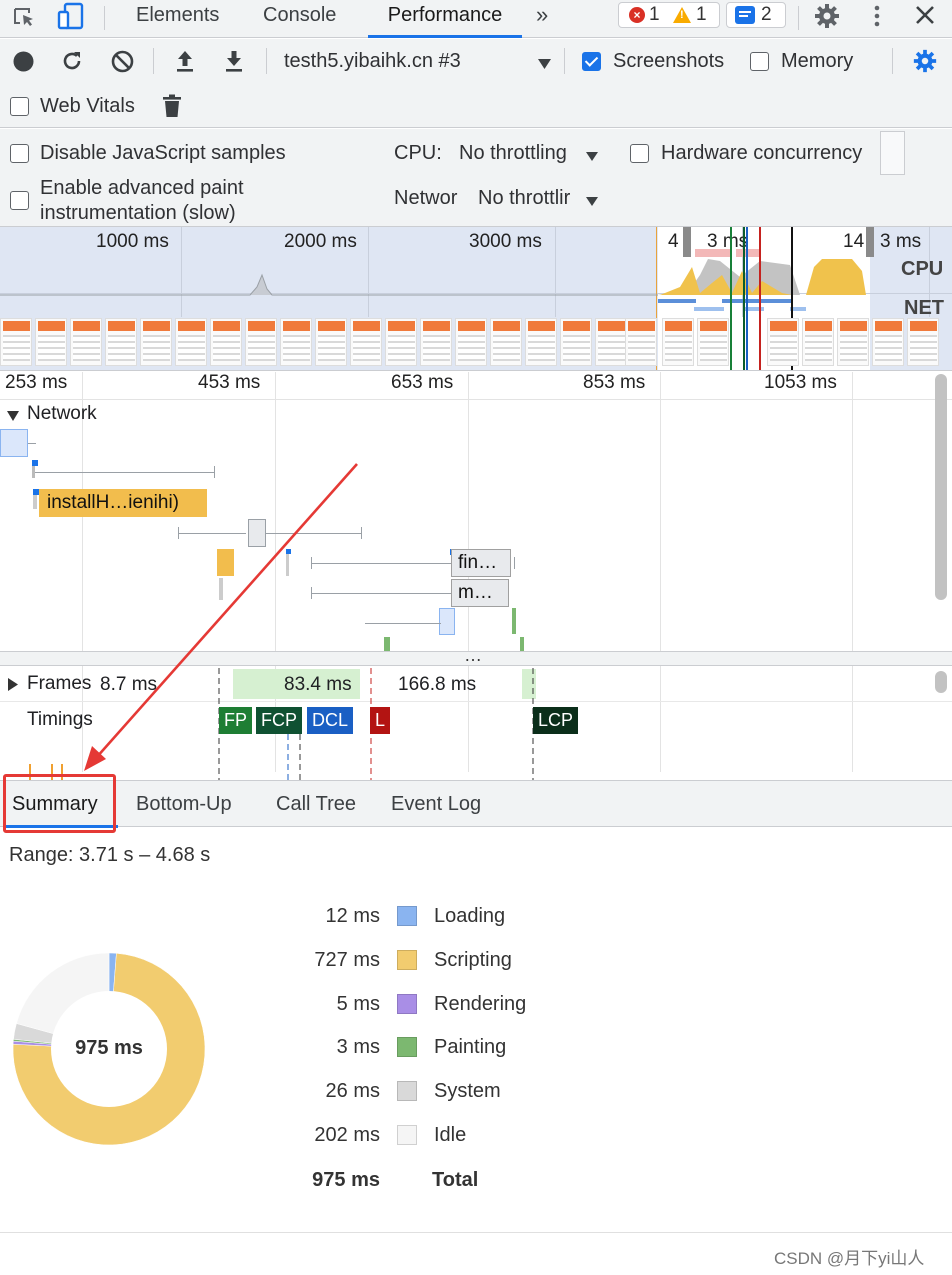 This screenshot has height=1275, width=952. Describe the element at coordinates (23, 61) in the screenshot. I see `record-icon` at that location.